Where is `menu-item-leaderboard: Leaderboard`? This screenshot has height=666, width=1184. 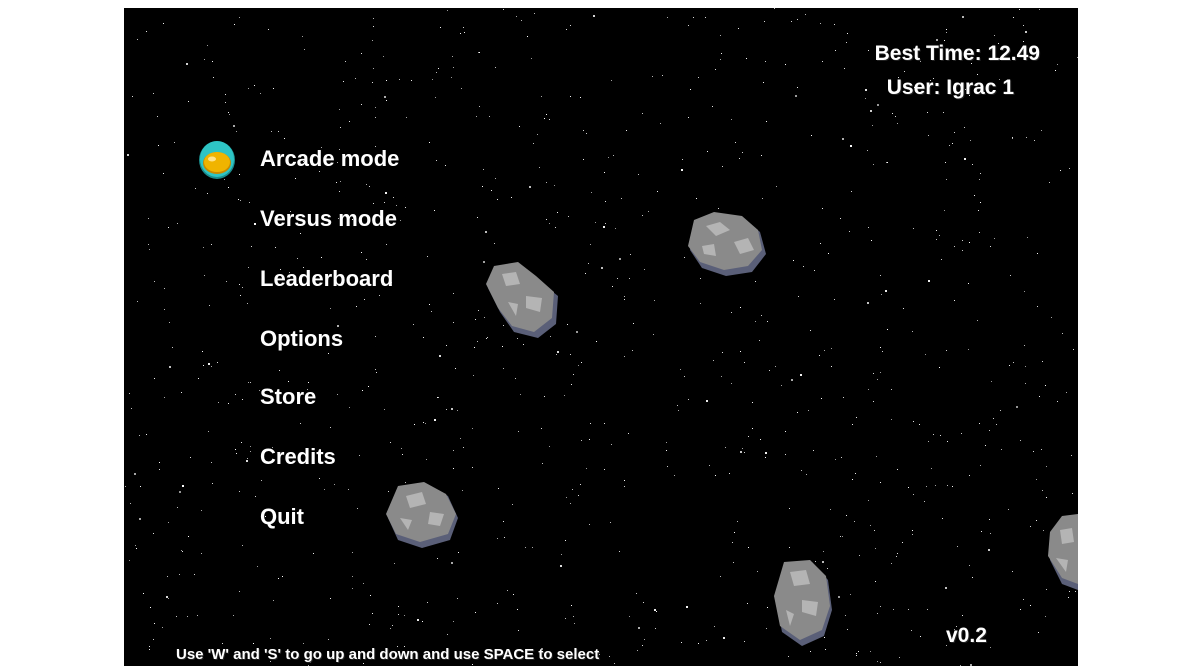 menu-item-leaderboard: Leaderboard is located at coordinates (326, 279).